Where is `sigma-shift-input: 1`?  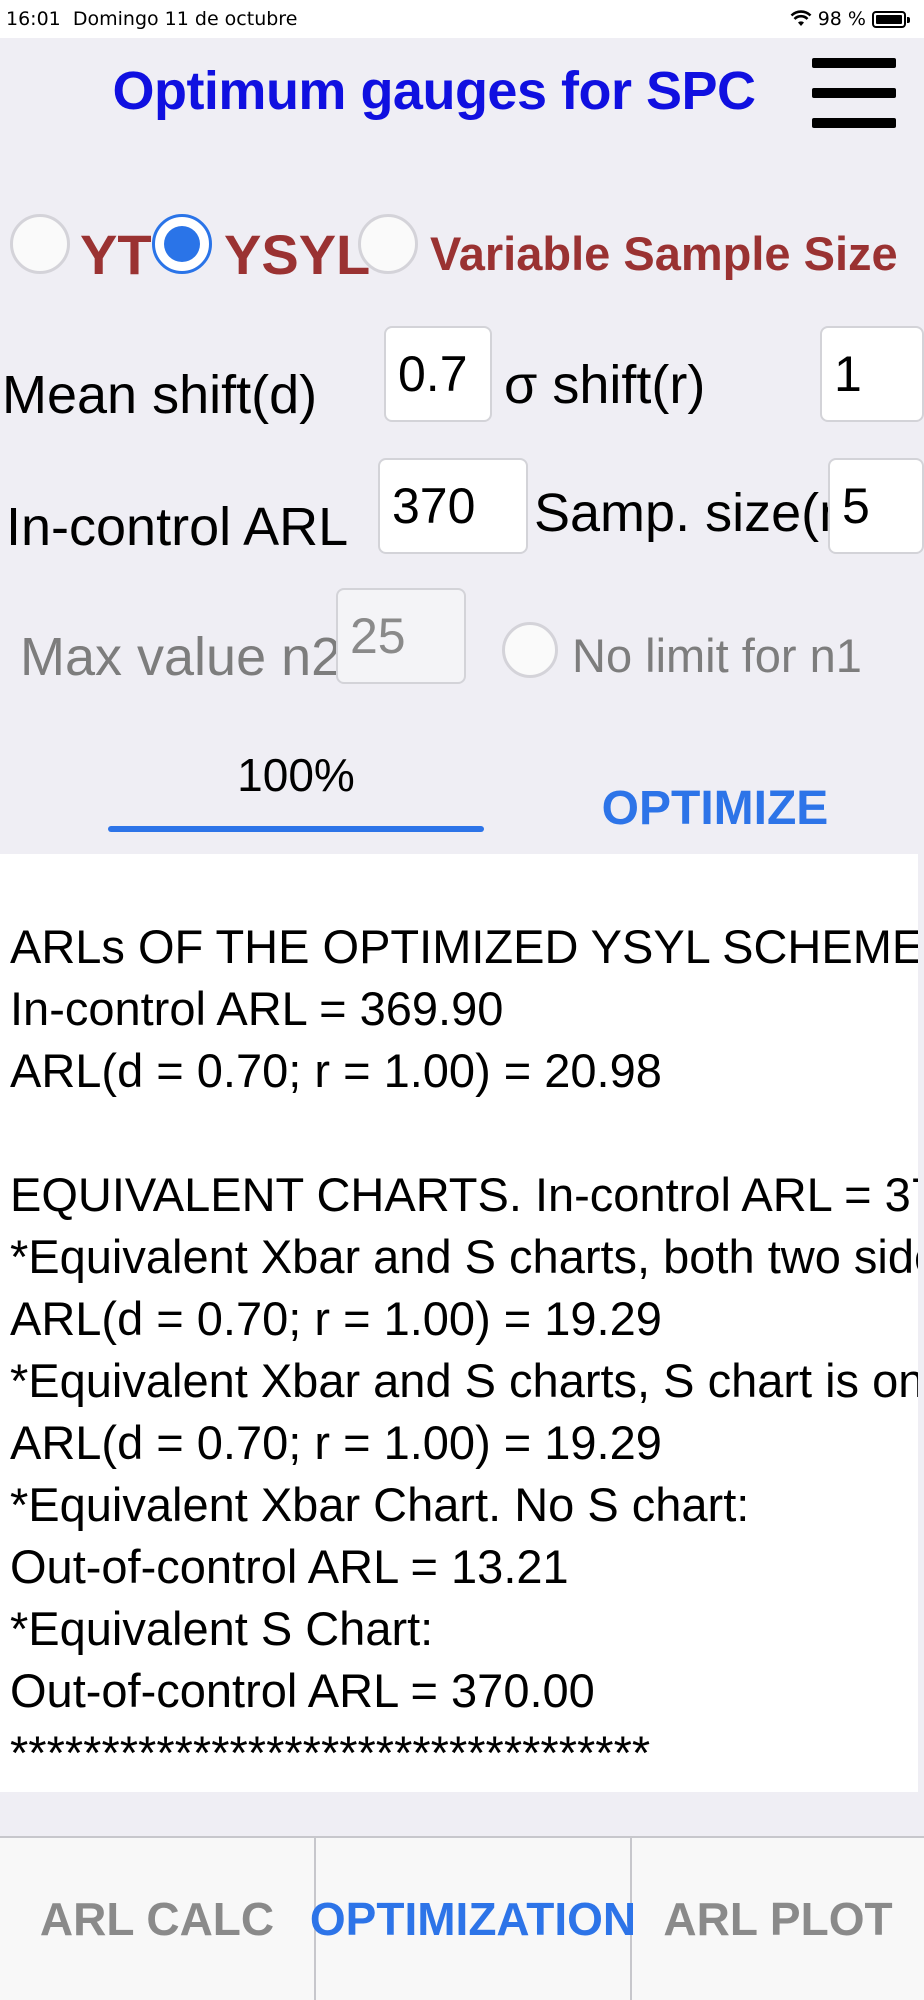
sigma-shift-input: 1 is located at coordinates (872, 374).